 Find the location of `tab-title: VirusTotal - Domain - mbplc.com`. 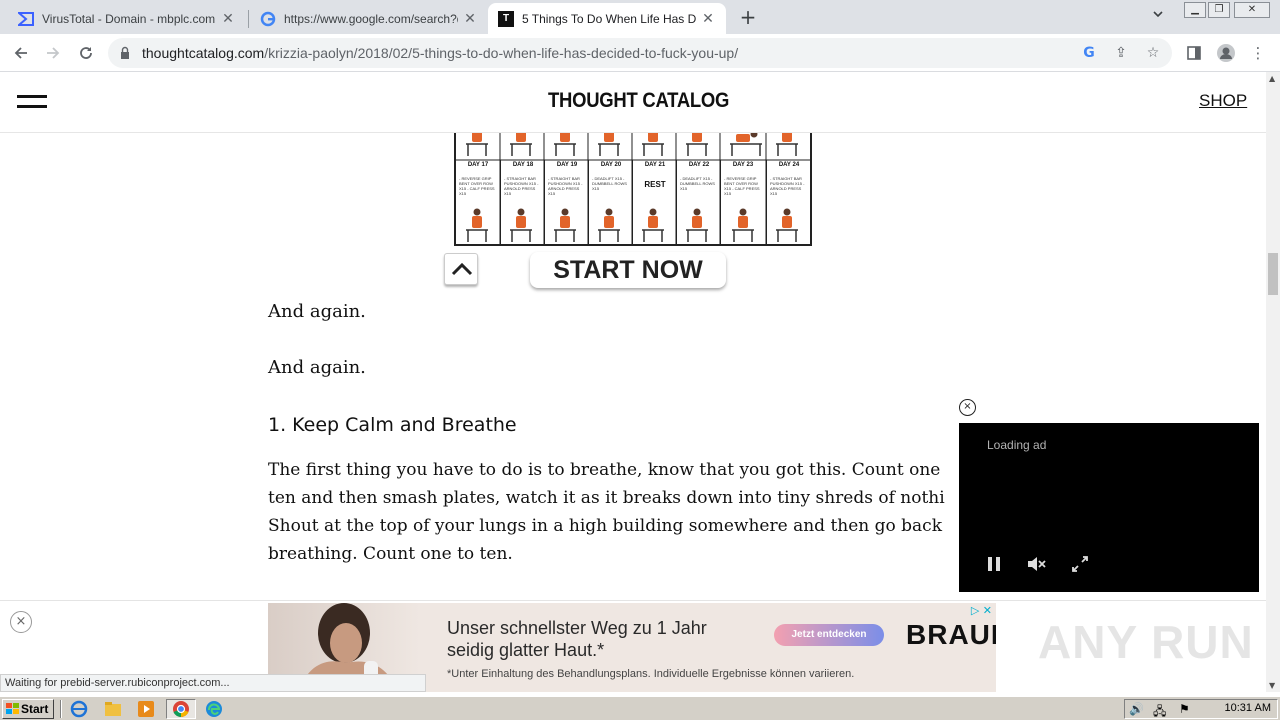

tab-title: VirusTotal - Domain - mbplc.com is located at coordinates (129, 18).